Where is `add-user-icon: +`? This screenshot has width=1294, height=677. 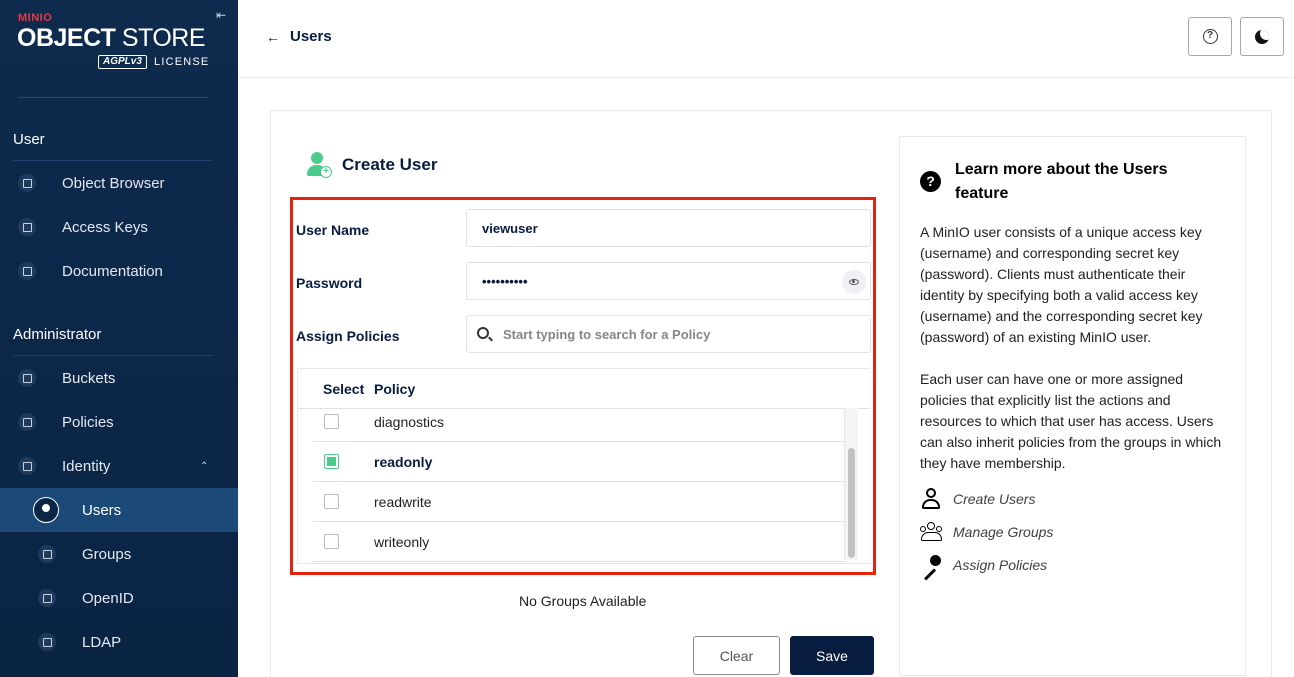 add-user-icon: + is located at coordinates (319, 165).